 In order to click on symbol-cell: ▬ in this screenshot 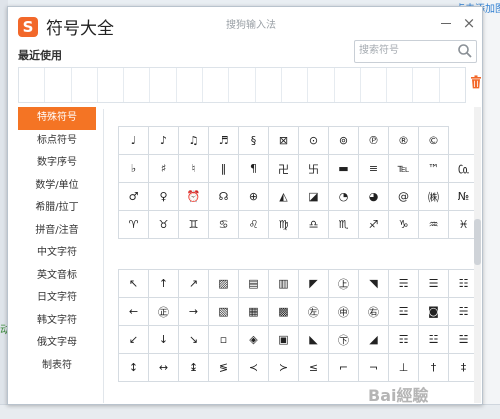, I will do `click(343, 168)`.